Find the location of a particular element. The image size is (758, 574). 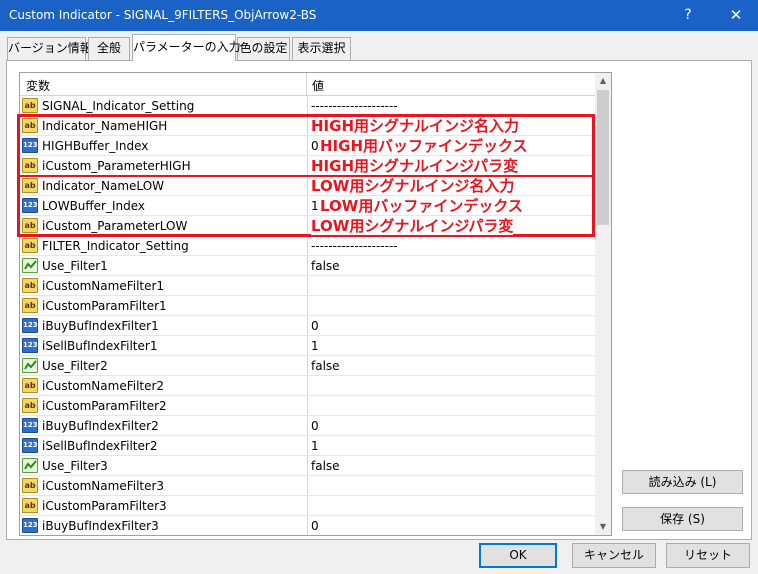

column-value-header: 値 is located at coordinates (318, 85).